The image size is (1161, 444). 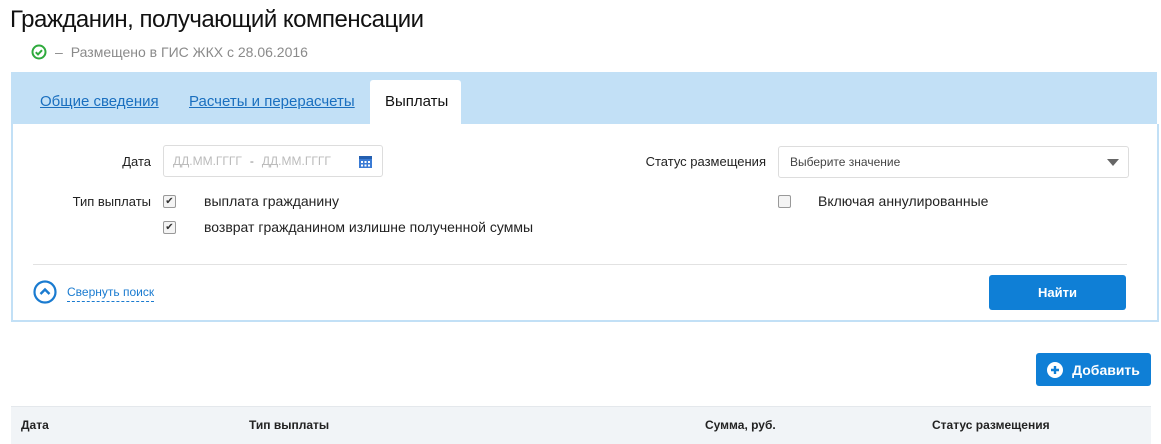 What do you see at coordinates (35, 425) in the screenshot?
I see `column-header-date: Дата` at bounding box center [35, 425].